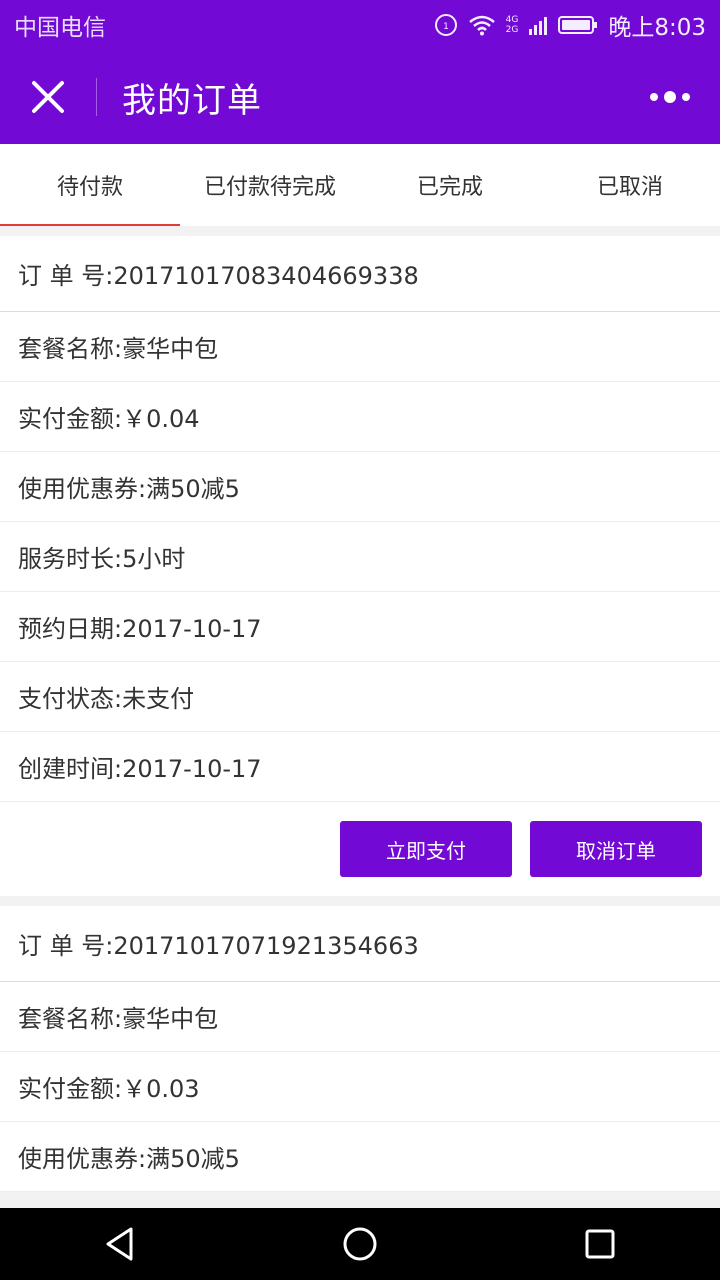  What do you see at coordinates (629, 187) in the screenshot?
I see `tab-label: 已取消` at bounding box center [629, 187].